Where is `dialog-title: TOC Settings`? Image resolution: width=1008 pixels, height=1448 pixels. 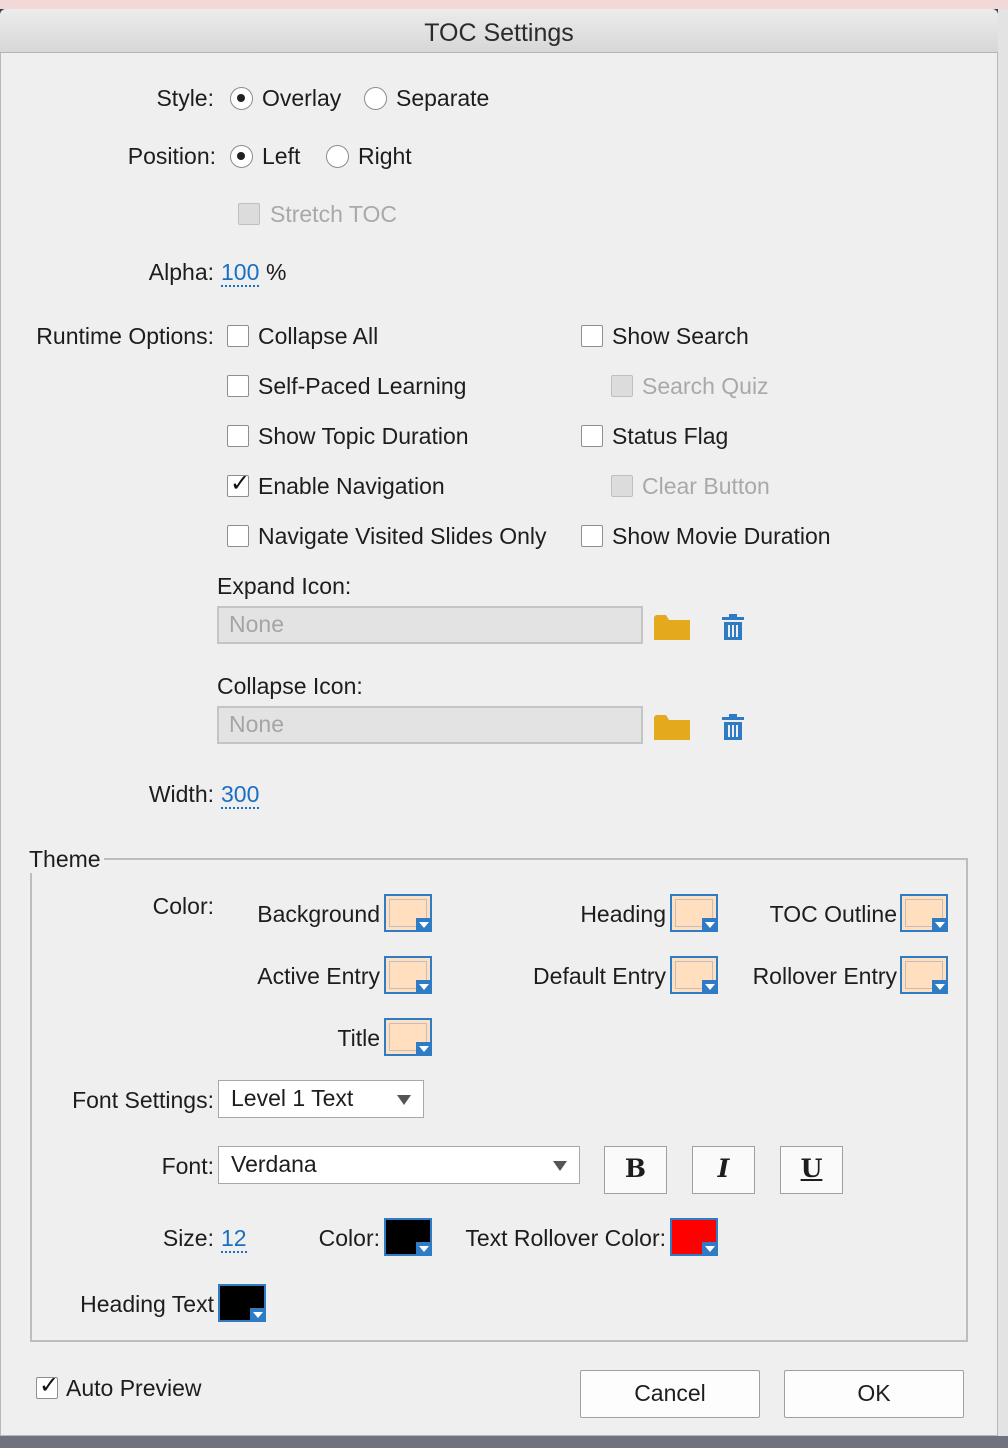
dialog-title: TOC Settings is located at coordinates (499, 33).